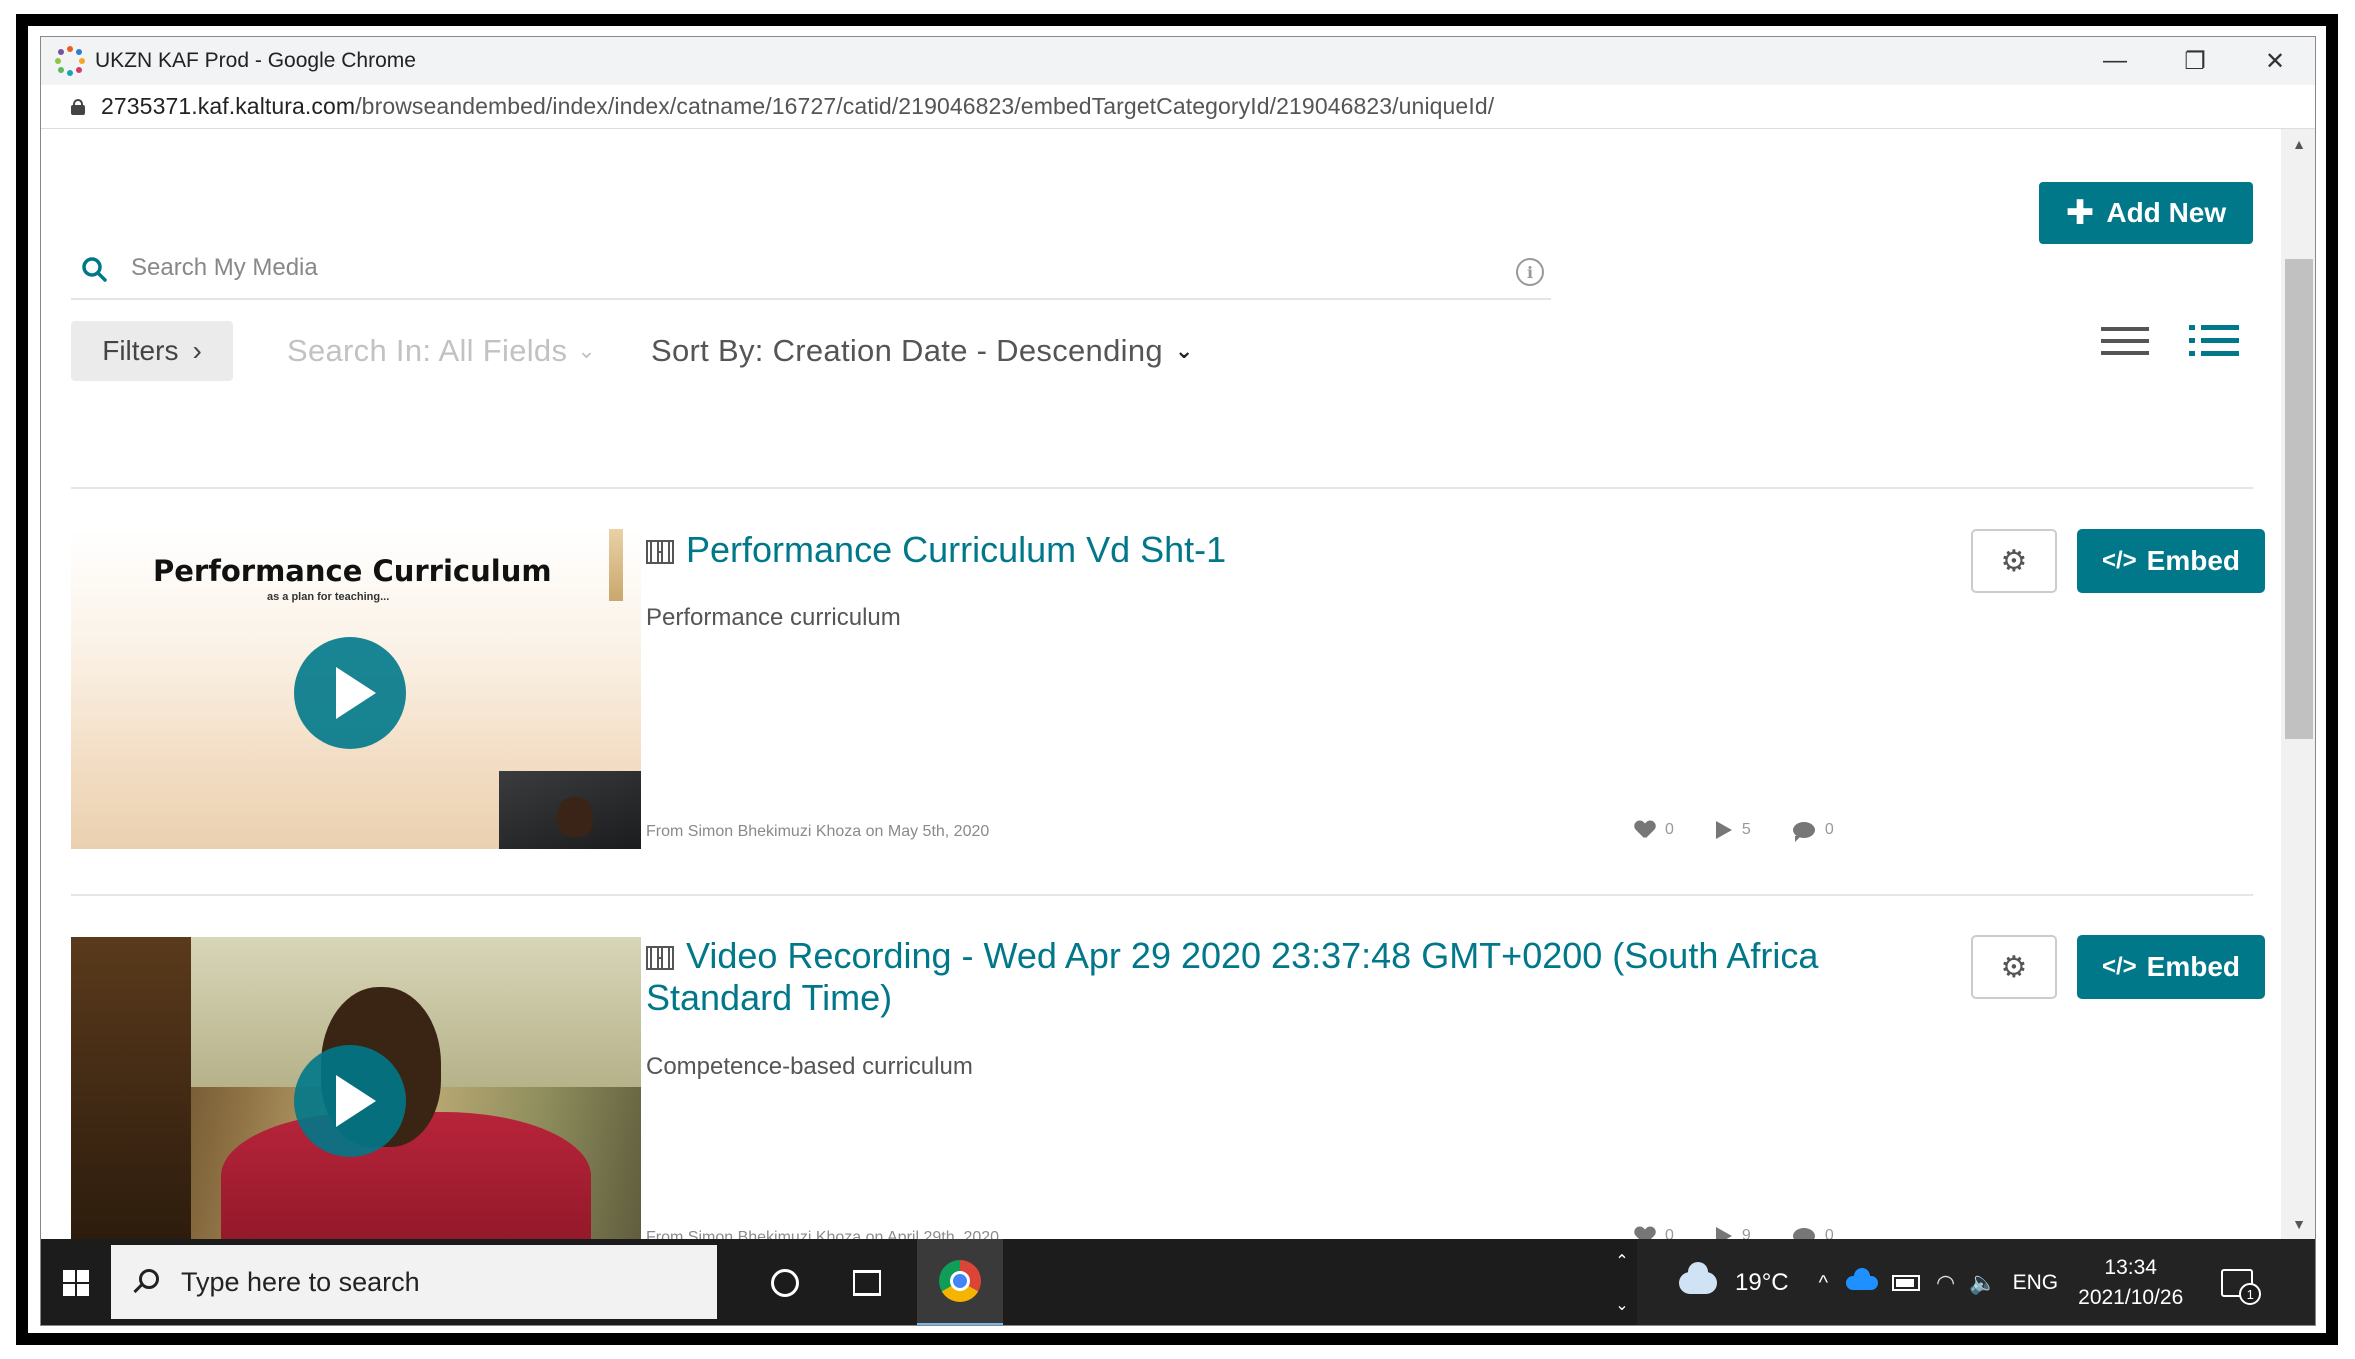 Image resolution: width=2355 pixels, height=1359 pixels. Describe the element at coordinates (2130, 1283) in the screenshot. I see `clock: 13:34 2021/10/26` at that location.